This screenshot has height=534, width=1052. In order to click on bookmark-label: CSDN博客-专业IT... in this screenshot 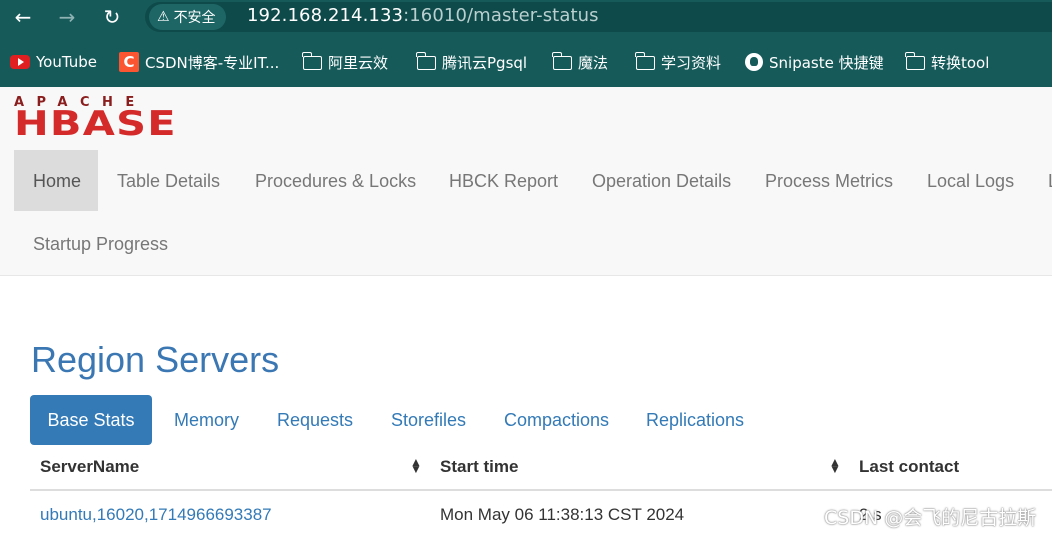, I will do `click(212, 62)`.